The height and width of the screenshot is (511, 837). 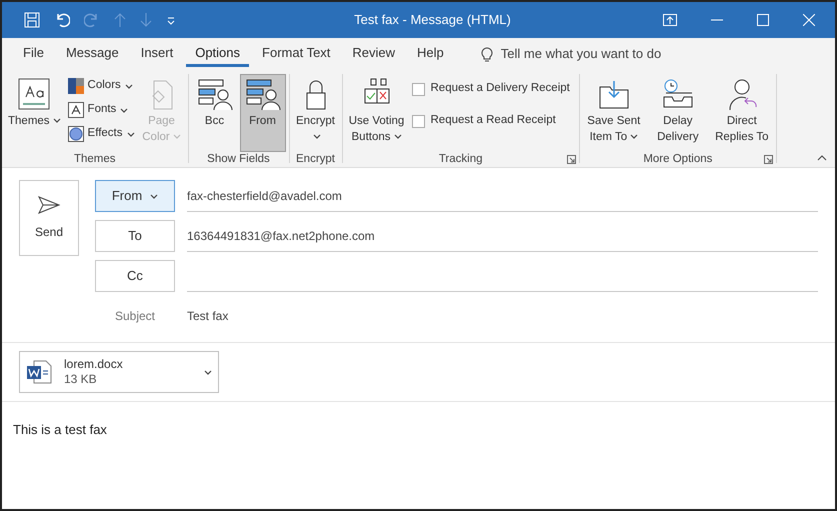 I want to click on ribbon-button: Delay Delivery, so click(x=677, y=113).